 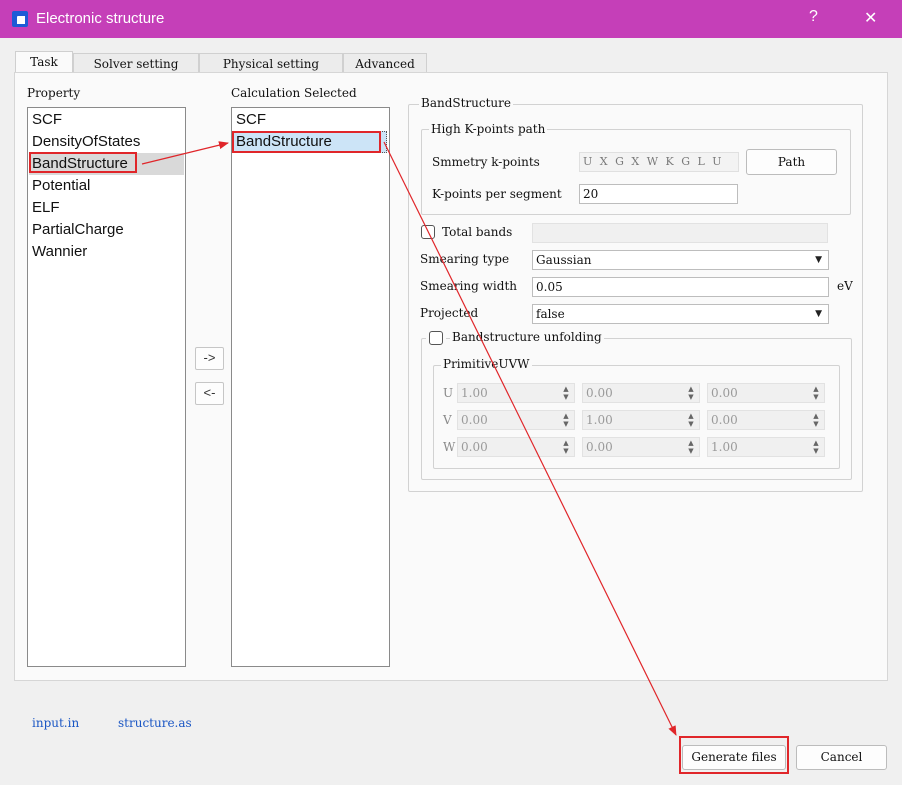 I want to click on uvw-v-3-value: 0.00, so click(x=724, y=420).